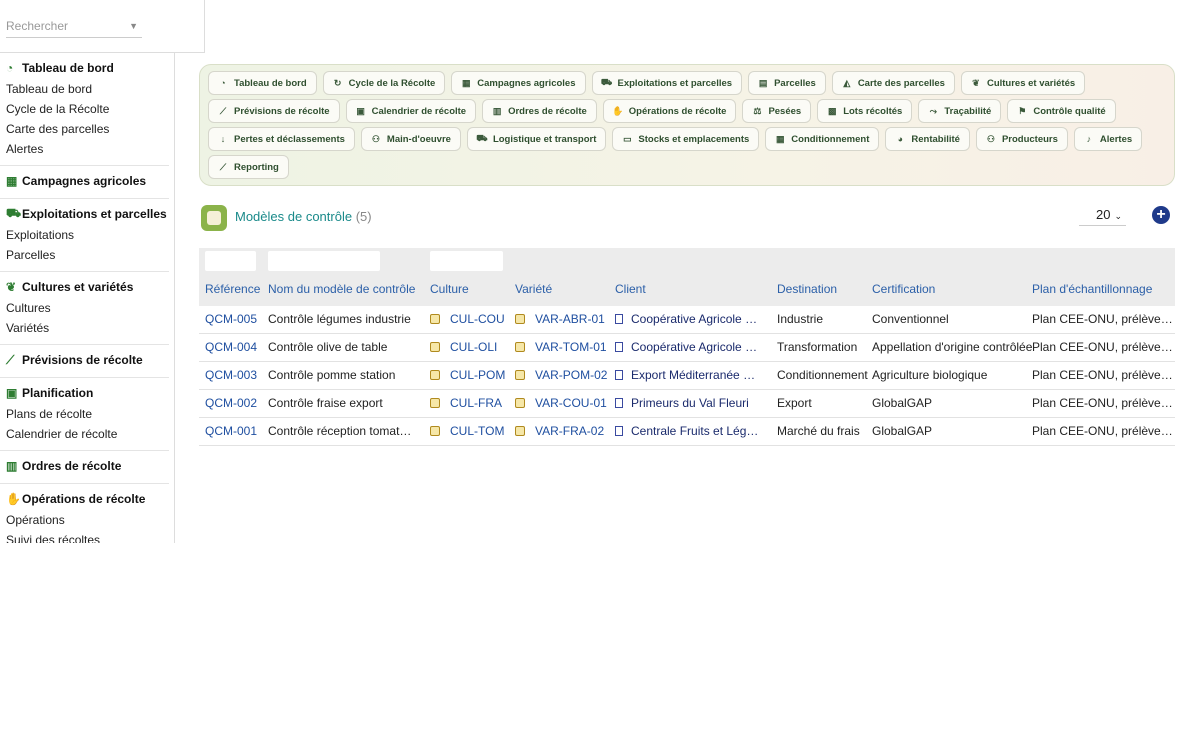 The image size is (1200, 743). I want to click on sidebar-group-header: ✋ Opérations de récolte, so click(84, 499).